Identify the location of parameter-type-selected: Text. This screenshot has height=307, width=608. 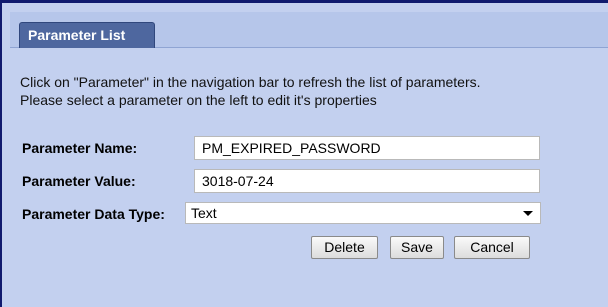
(204, 213).